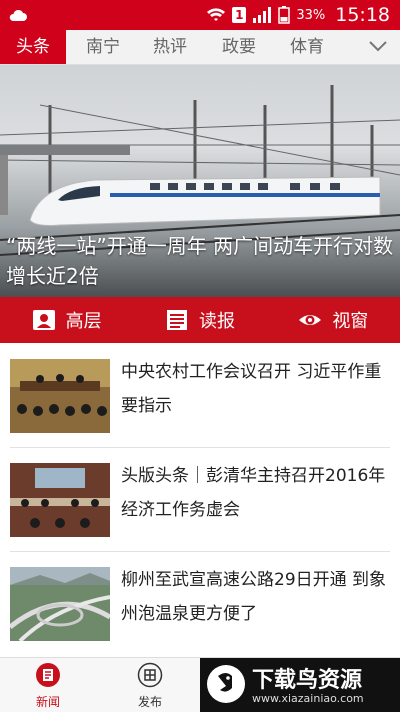  I want to click on category-tabs: 头条 南宁 热评 政要 体育, so click(200, 47).